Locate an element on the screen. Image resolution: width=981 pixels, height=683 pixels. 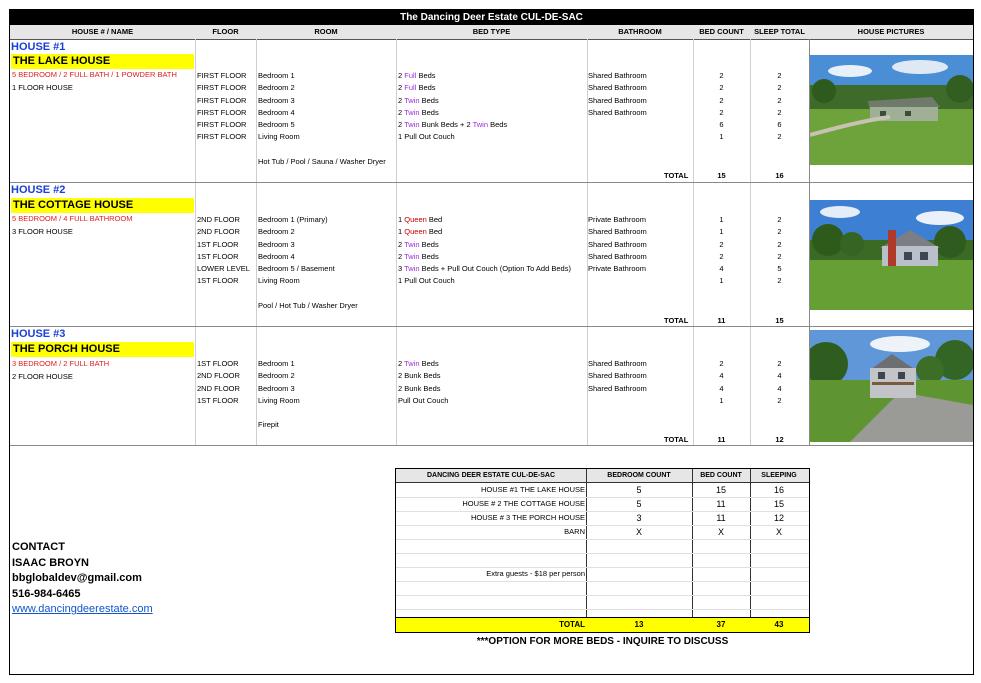
header-bathroom: BATHROOM is located at coordinates (640, 31).